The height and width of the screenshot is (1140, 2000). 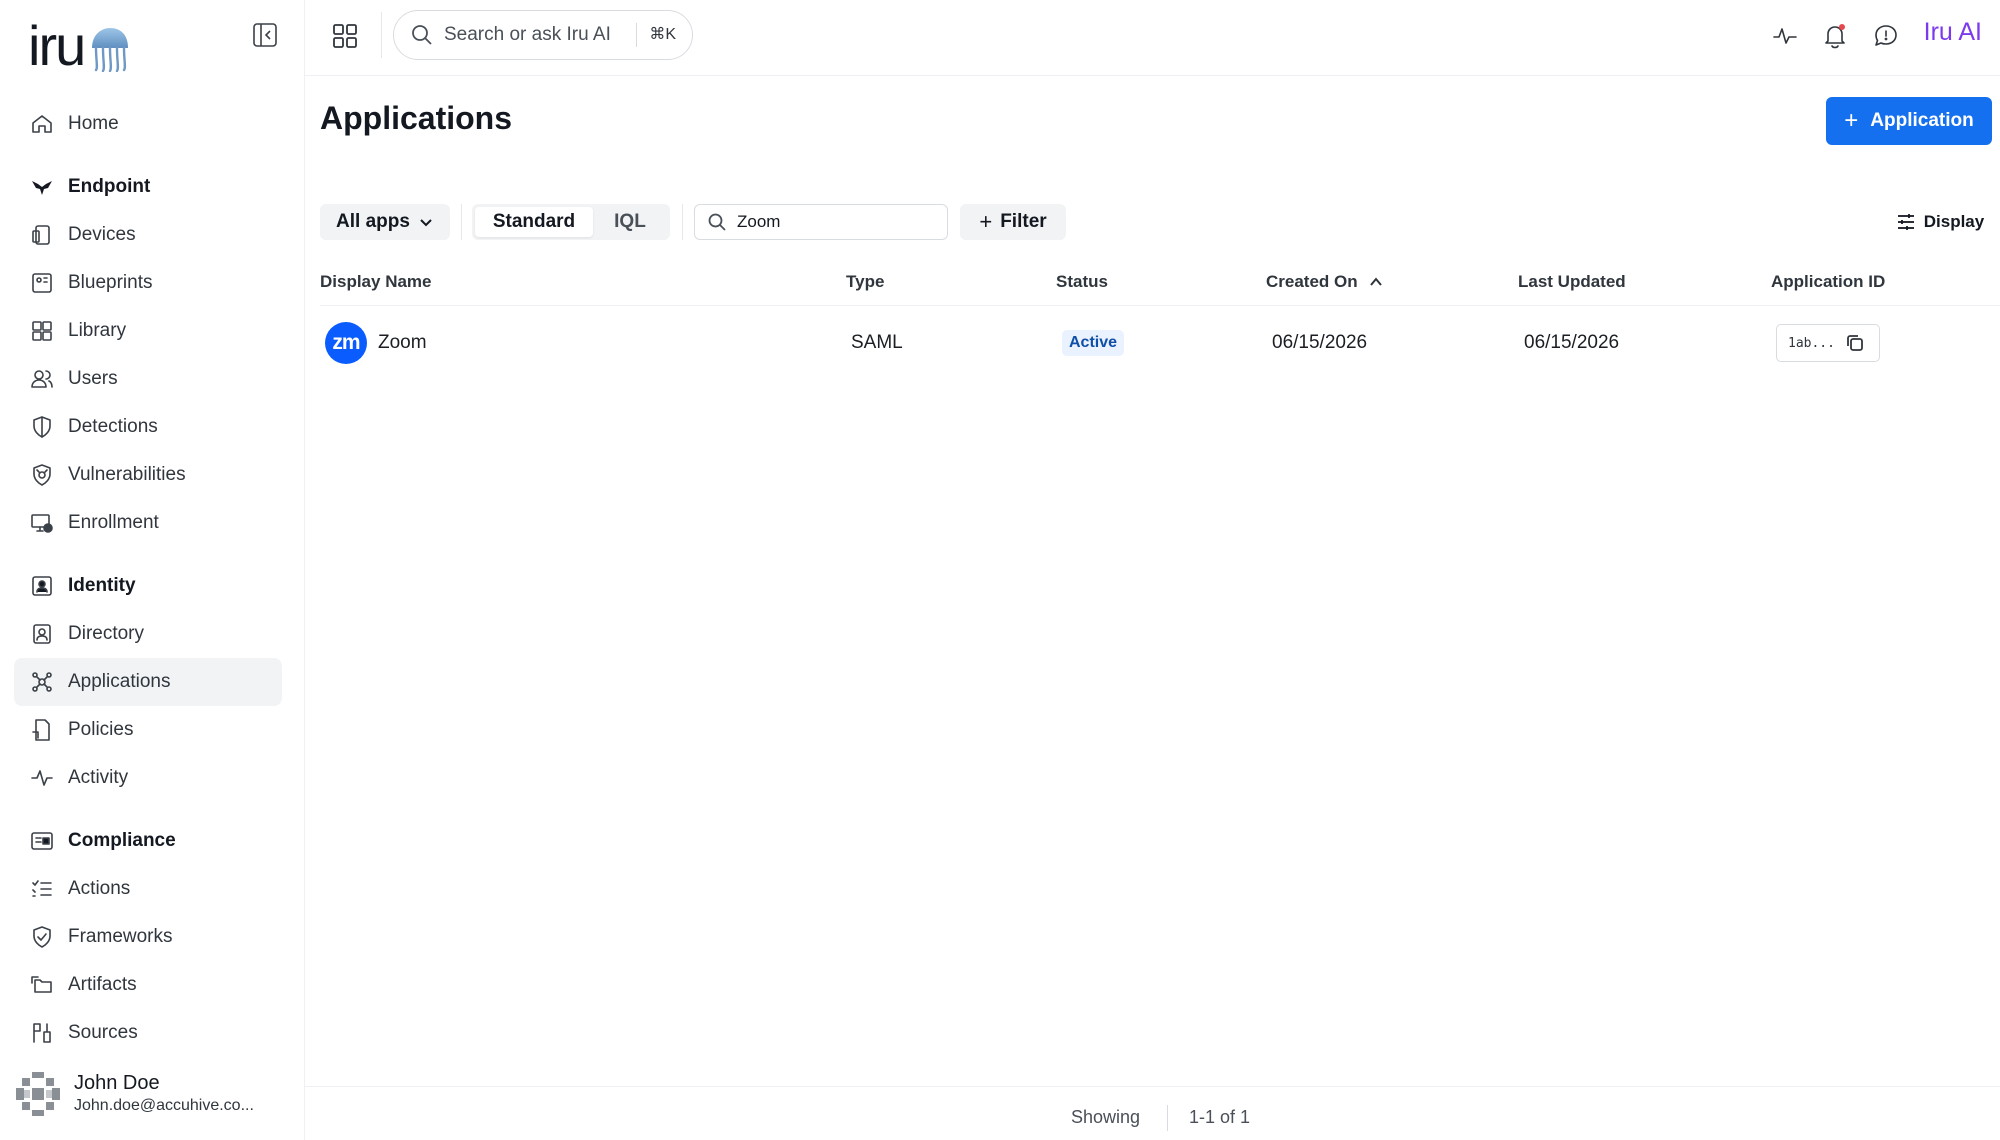 I want to click on logo-text: iru, so click(x=57, y=45).